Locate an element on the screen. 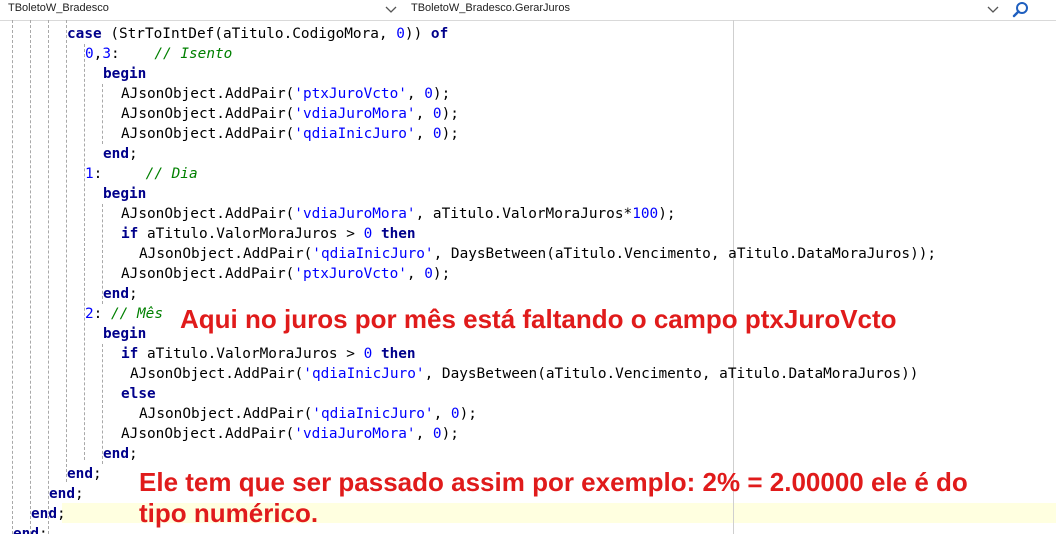  code-string: 'vdiaJuroMora' is located at coordinates (355, 434).